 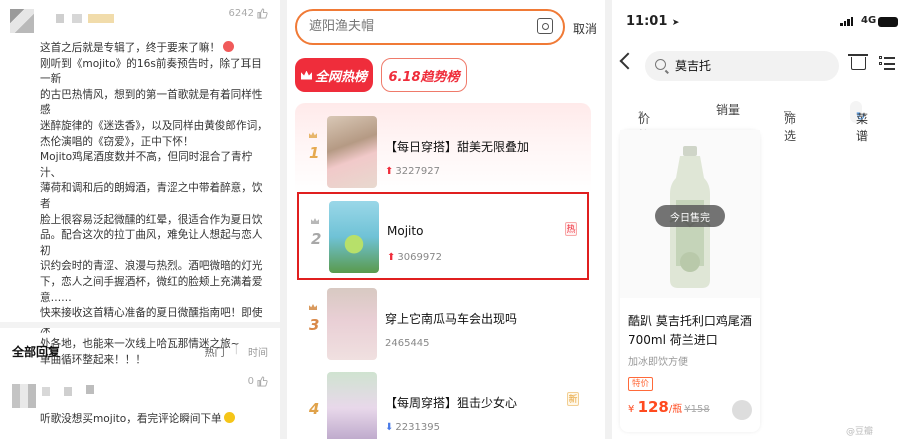 What do you see at coordinates (156, 49) in the screenshot?
I see `comment-line: 这首之后就是专辑了，终于要来了嘛！` at bounding box center [156, 49].